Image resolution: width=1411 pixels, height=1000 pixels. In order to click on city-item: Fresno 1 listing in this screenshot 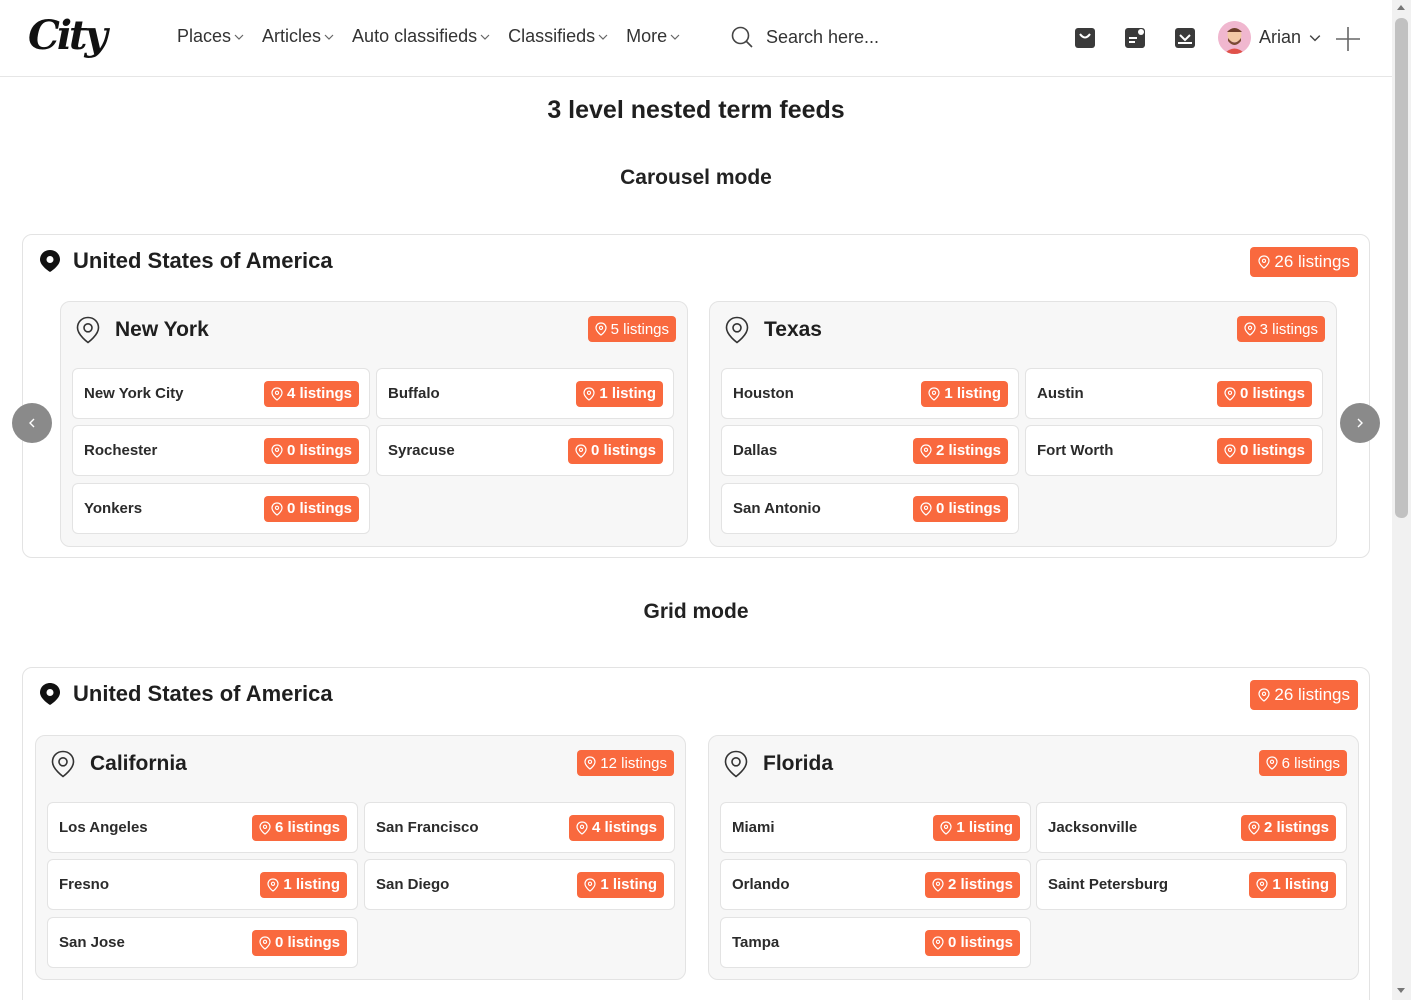, I will do `click(202, 884)`.